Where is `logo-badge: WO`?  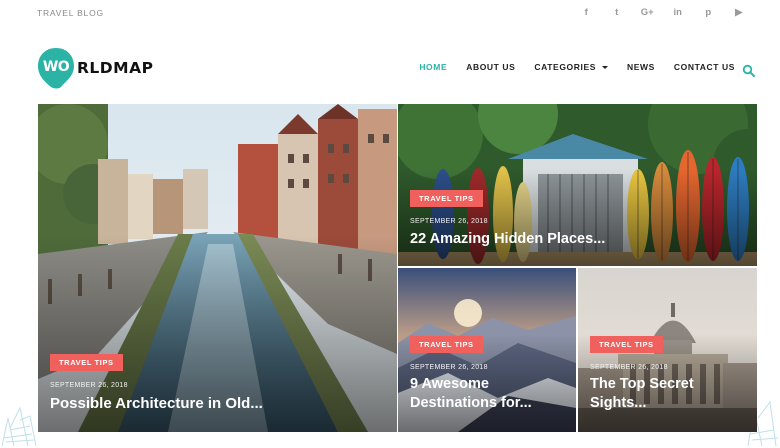
logo-badge: WO is located at coordinates (56, 68).